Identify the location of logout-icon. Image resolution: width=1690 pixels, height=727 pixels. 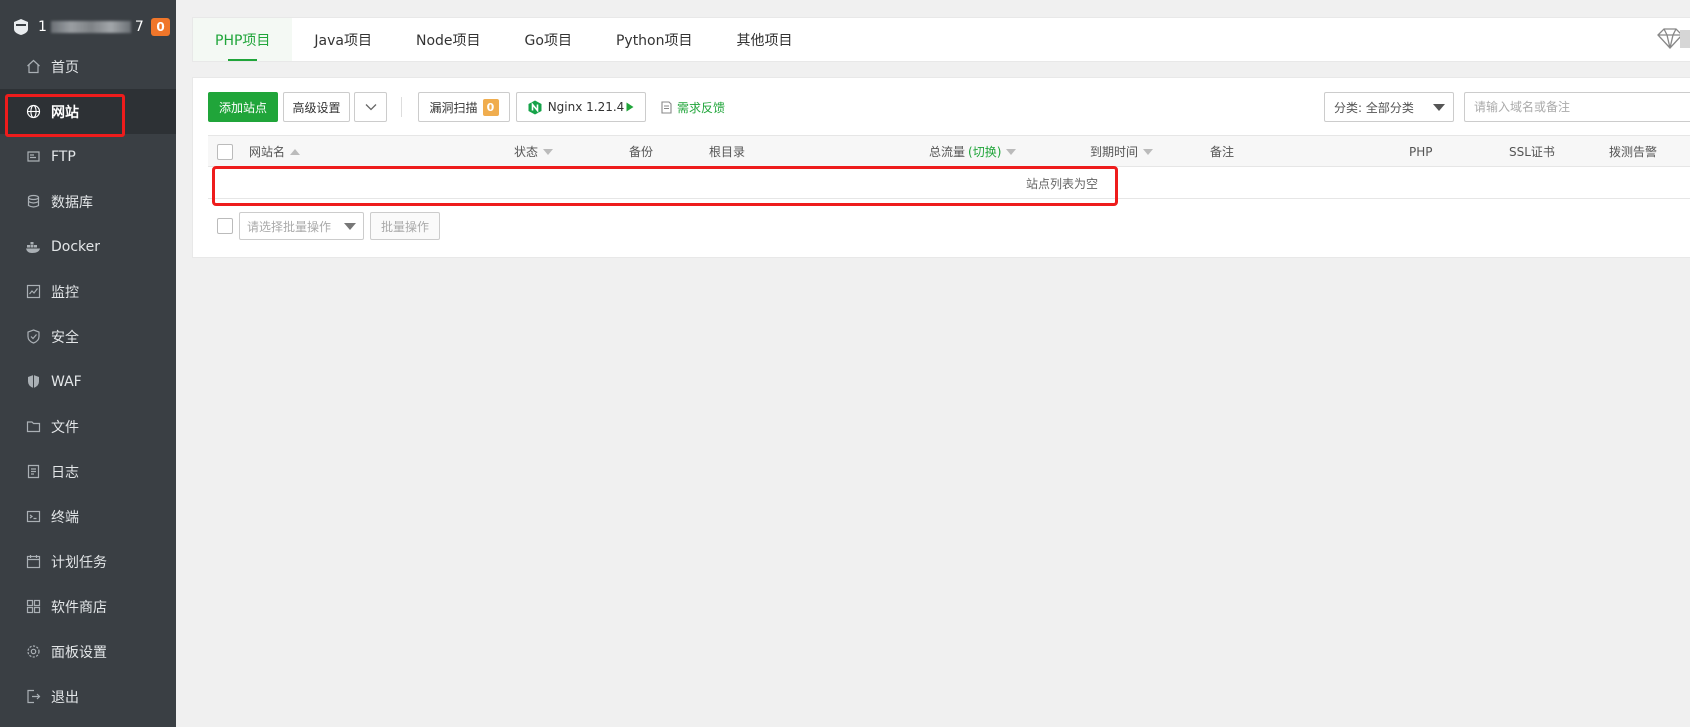
(33, 697).